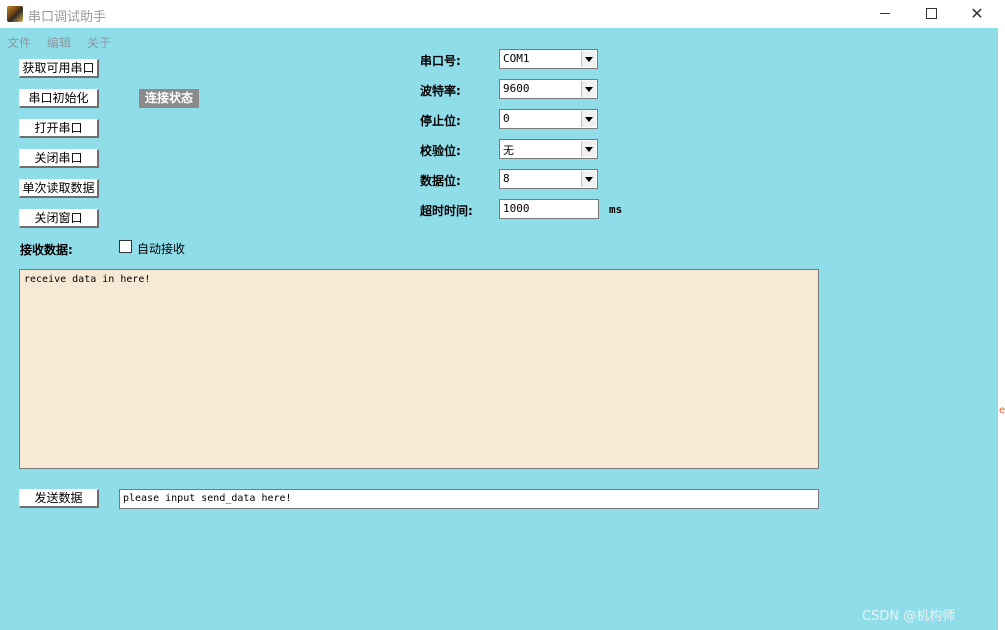 The width and height of the screenshot is (1005, 630). What do you see at coordinates (59, 42) in the screenshot?
I see `menu-edit: 编辑` at bounding box center [59, 42].